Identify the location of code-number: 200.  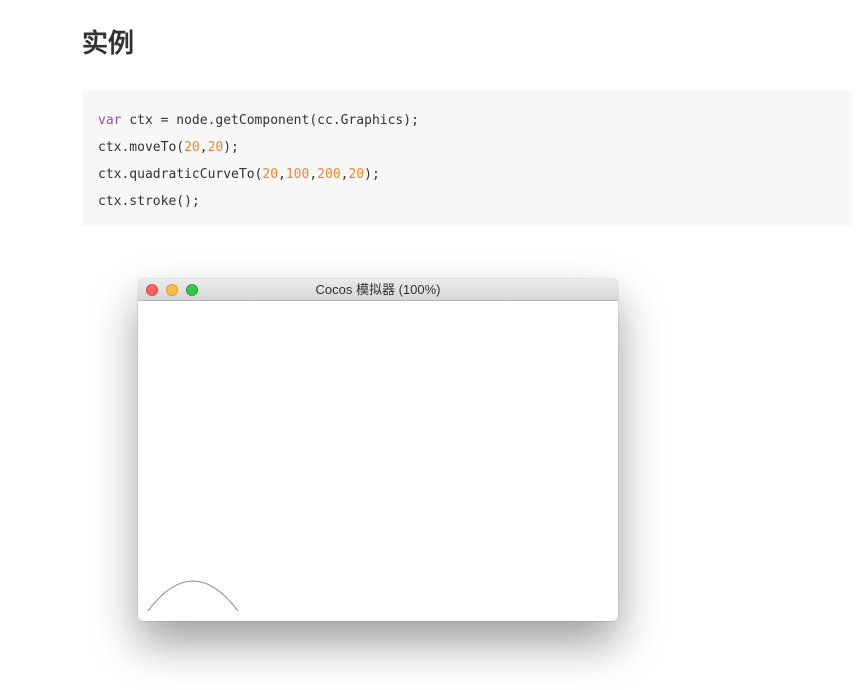
(329, 174).